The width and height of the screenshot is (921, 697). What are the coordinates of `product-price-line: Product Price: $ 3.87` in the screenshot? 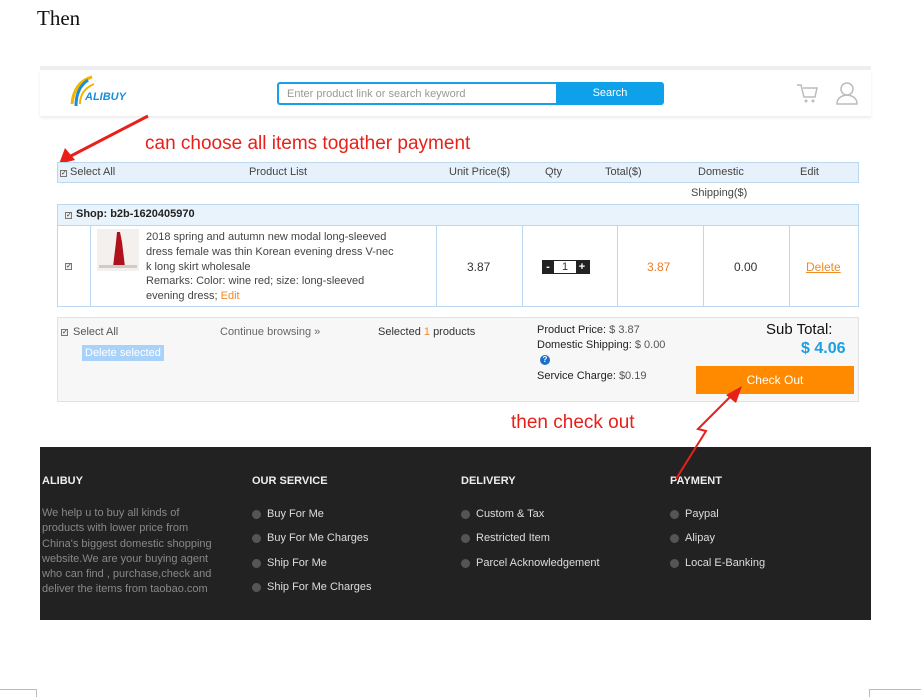 It's located at (588, 330).